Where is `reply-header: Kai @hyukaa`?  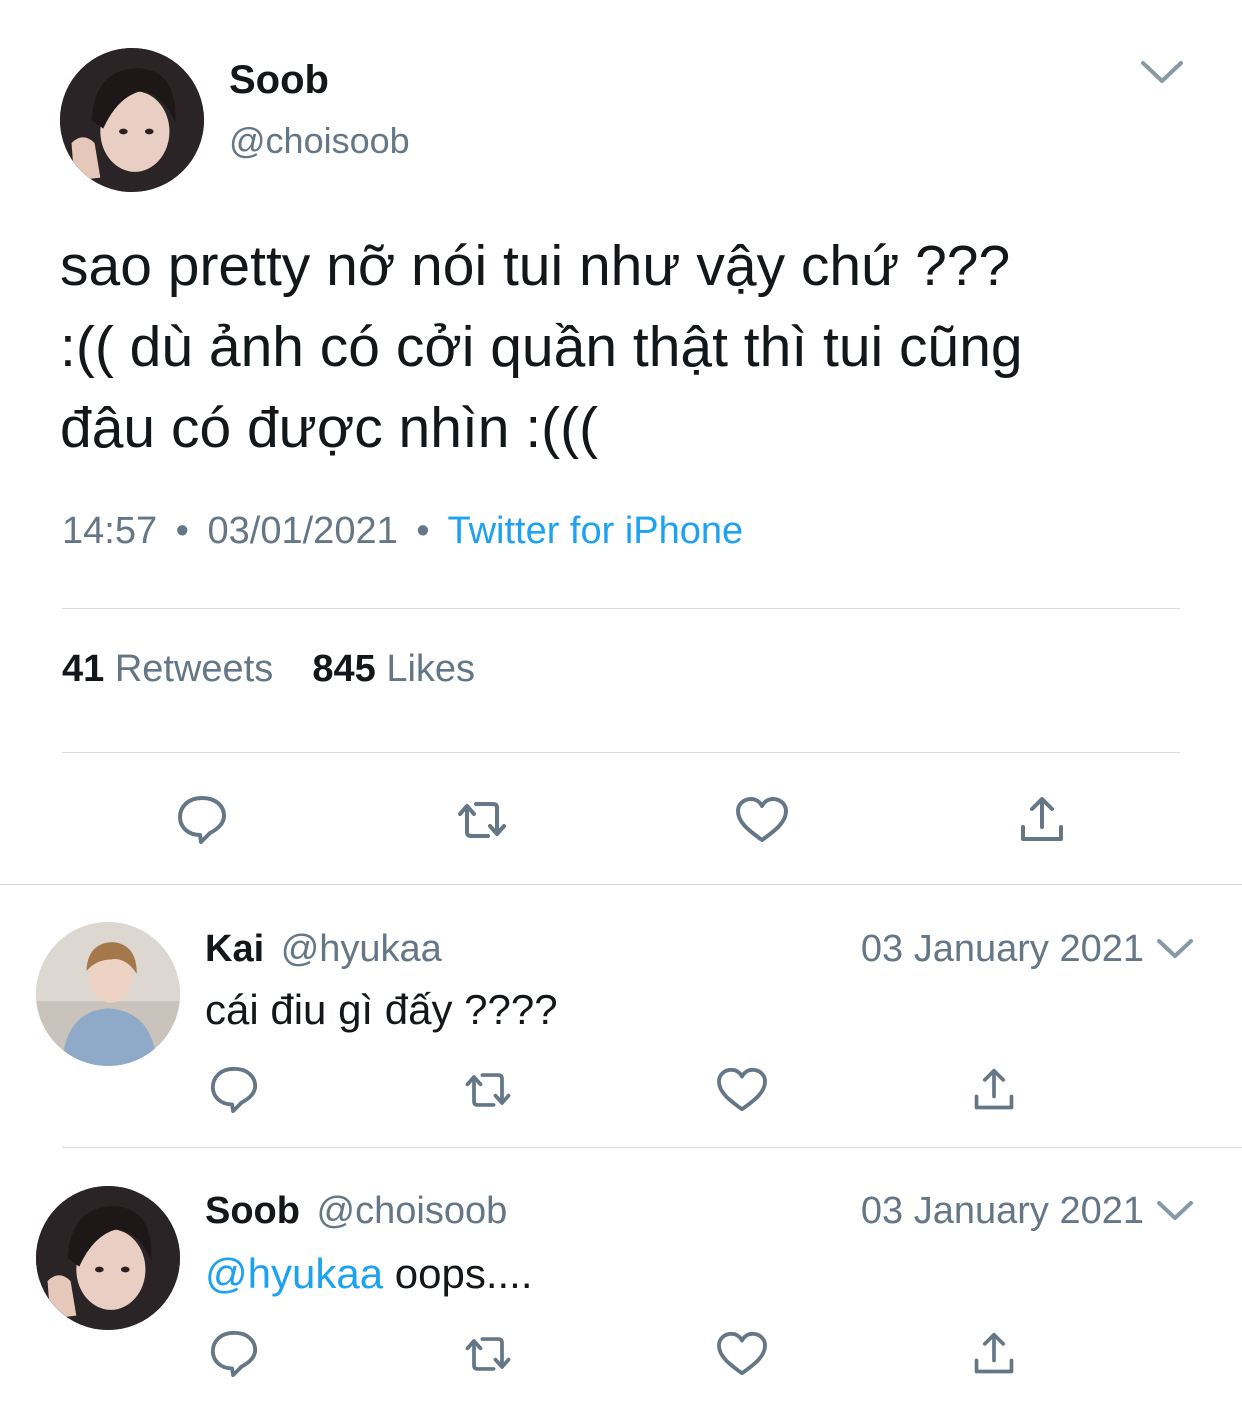 reply-header: Kai @hyukaa is located at coordinates (323, 949).